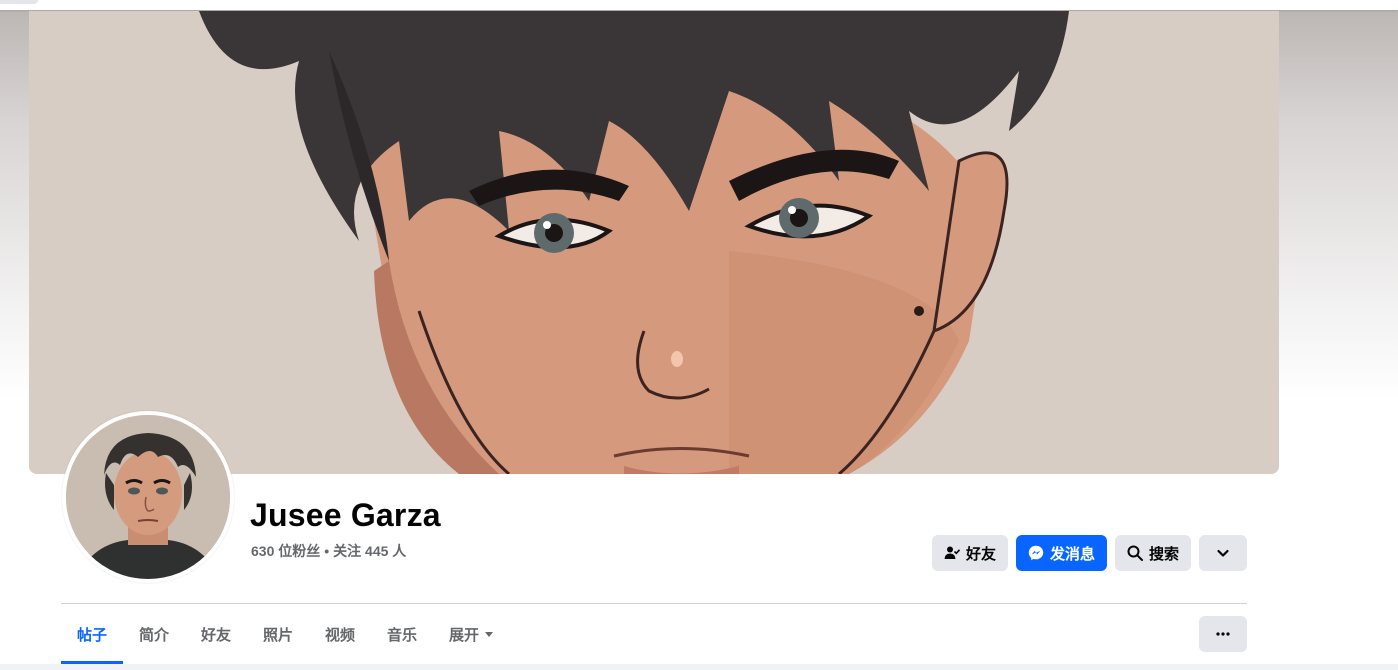 This screenshot has width=1398, height=670. I want to click on avatar-image, so click(148, 497).